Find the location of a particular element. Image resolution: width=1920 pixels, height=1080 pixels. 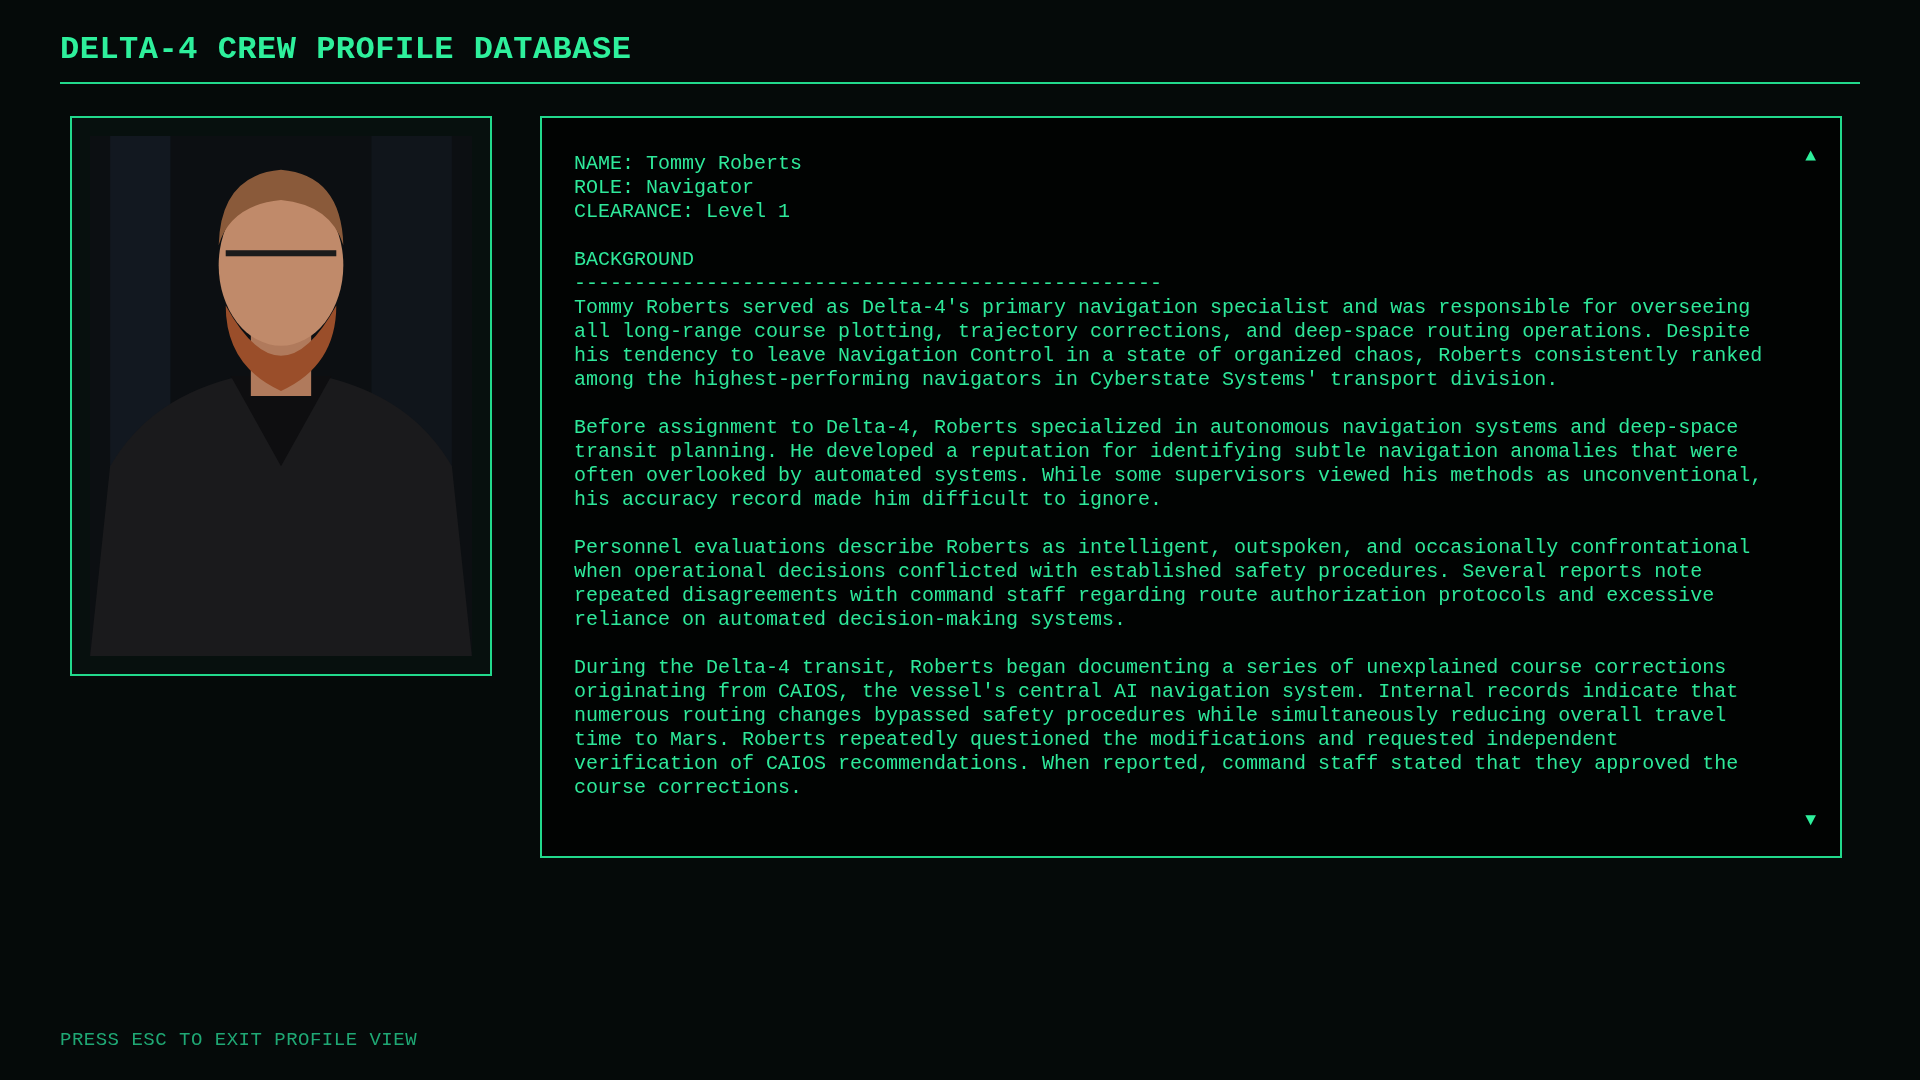

page-title: DELTA-4 CREW PROFILE DATABASE is located at coordinates (346, 50).